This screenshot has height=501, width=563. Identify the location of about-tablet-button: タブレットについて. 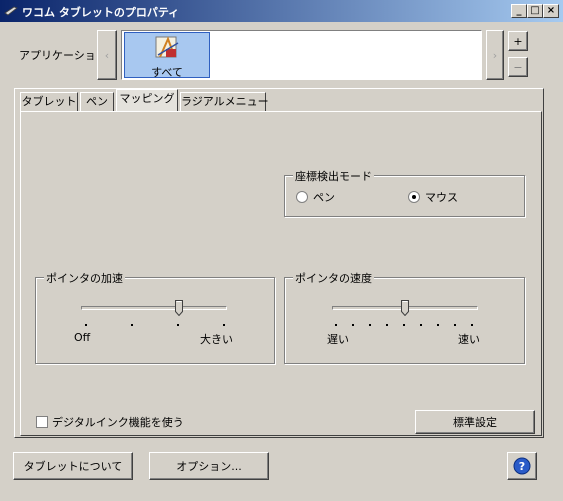
(73, 466).